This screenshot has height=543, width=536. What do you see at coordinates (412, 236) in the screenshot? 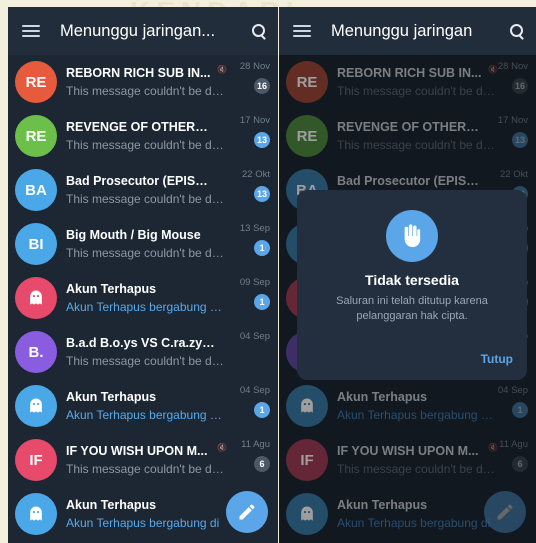
I see `hand-stop-icon` at bounding box center [412, 236].